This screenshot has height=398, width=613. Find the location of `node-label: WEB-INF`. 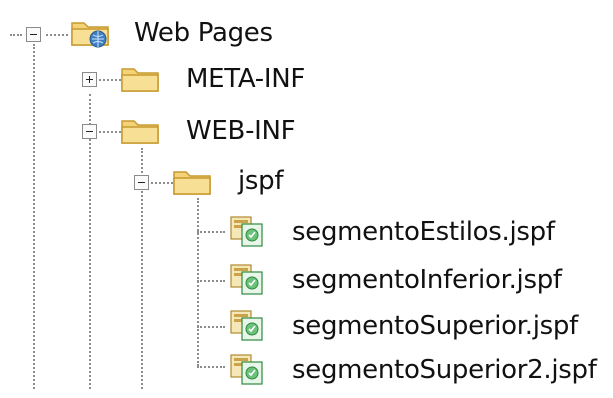

node-label: WEB-INF is located at coordinates (241, 131).